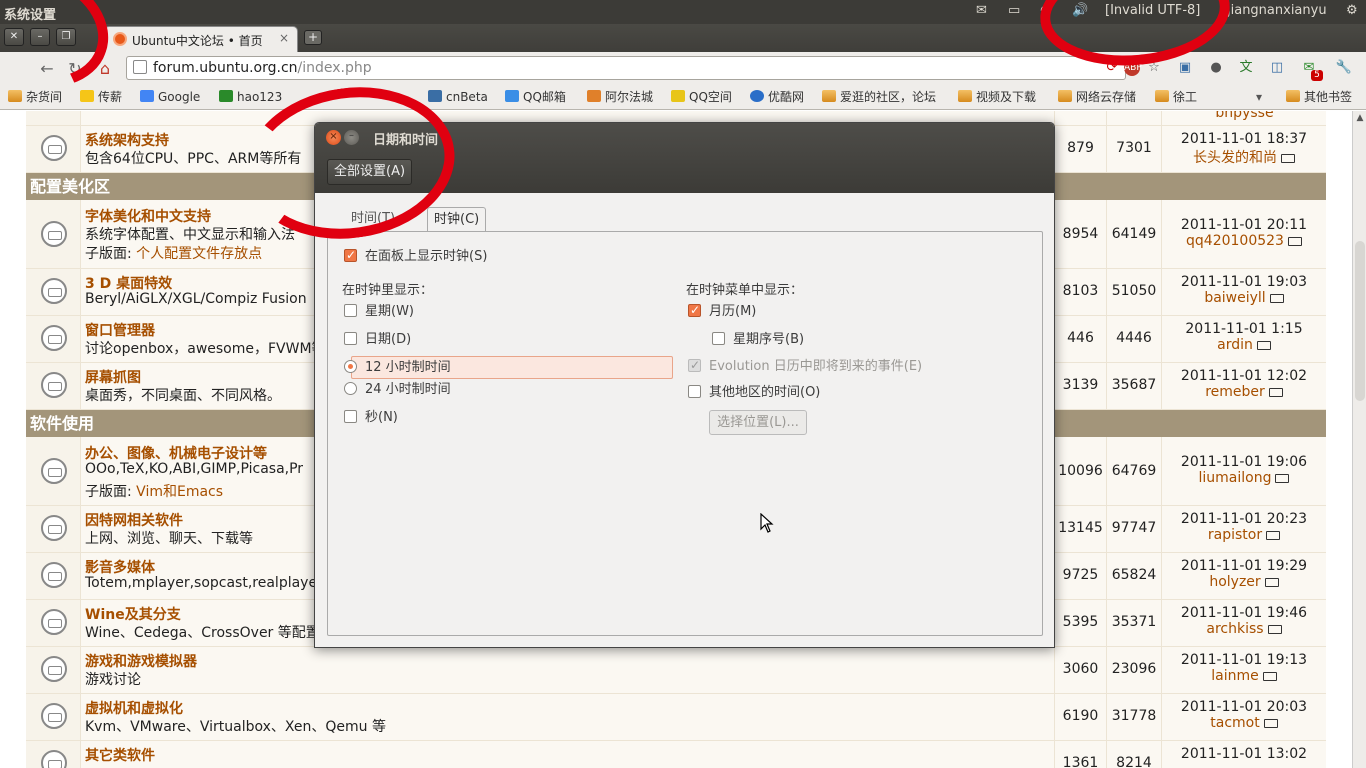 The height and width of the screenshot is (768, 1366). Describe the element at coordinates (120, 330) in the screenshot. I see `forum-title: 窗口管理器` at that location.